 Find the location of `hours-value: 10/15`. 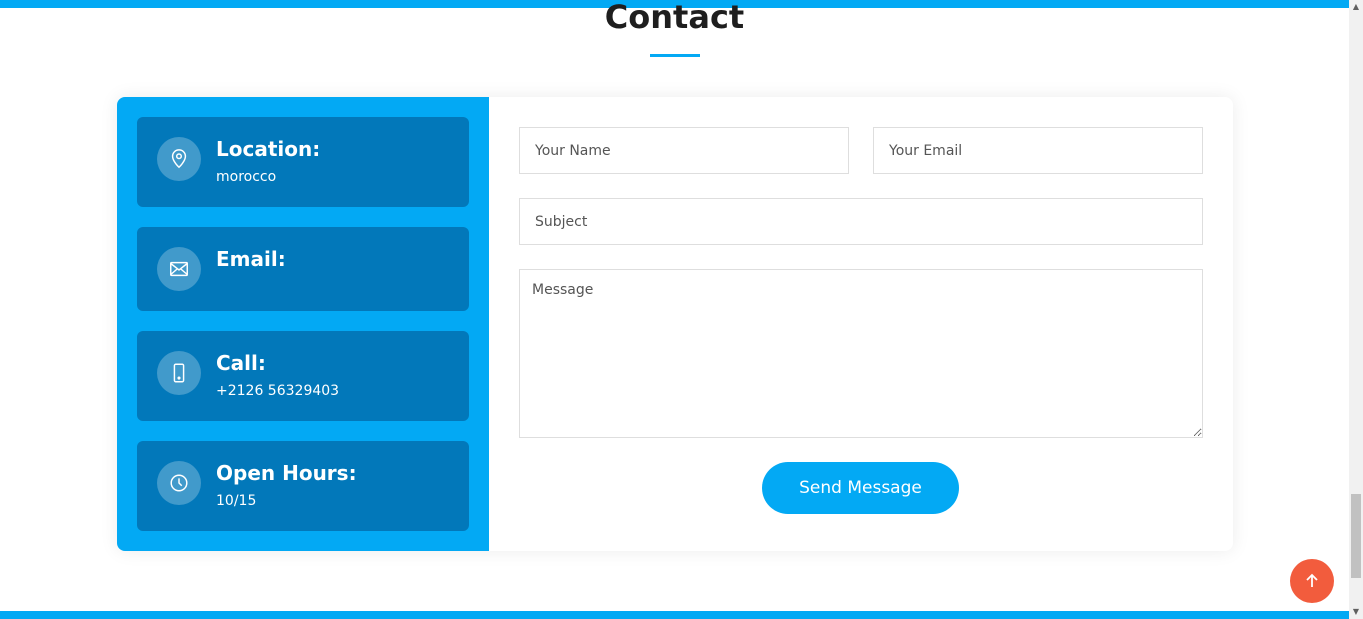

hours-value: 10/15 is located at coordinates (236, 501).